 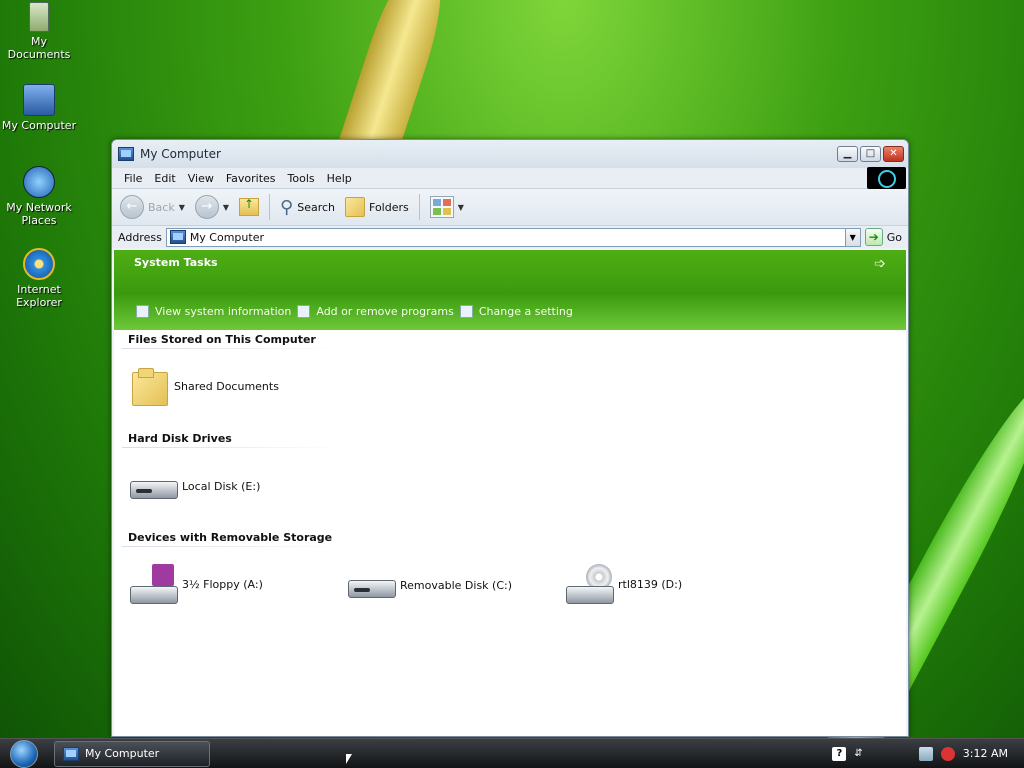 What do you see at coordinates (985, 753) in the screenshot?
I see `clock: 3:12 AM` at bounding box center [985, 753].